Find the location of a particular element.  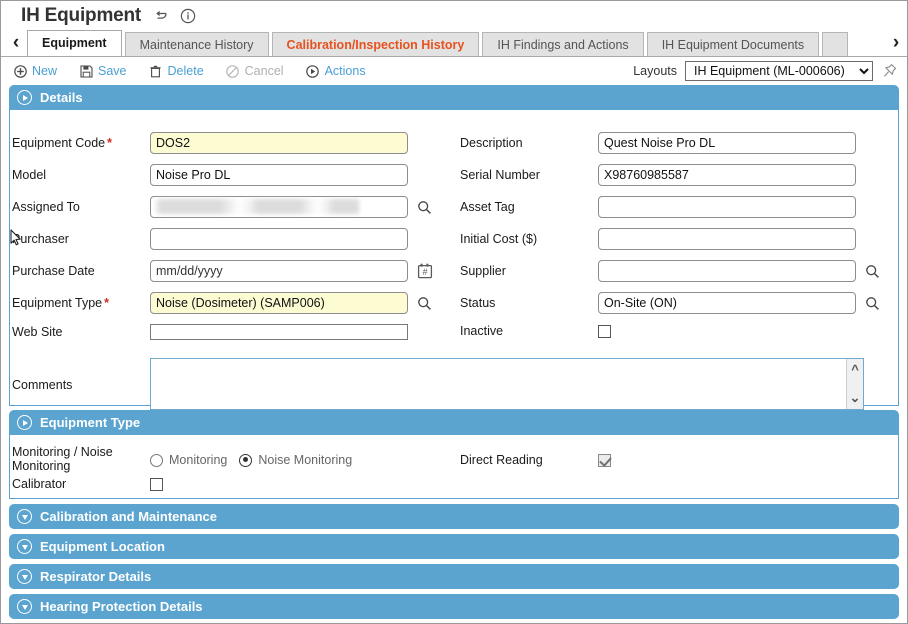

section-header-equipment-type: Equipment Type is located at coordinates (454, 422).